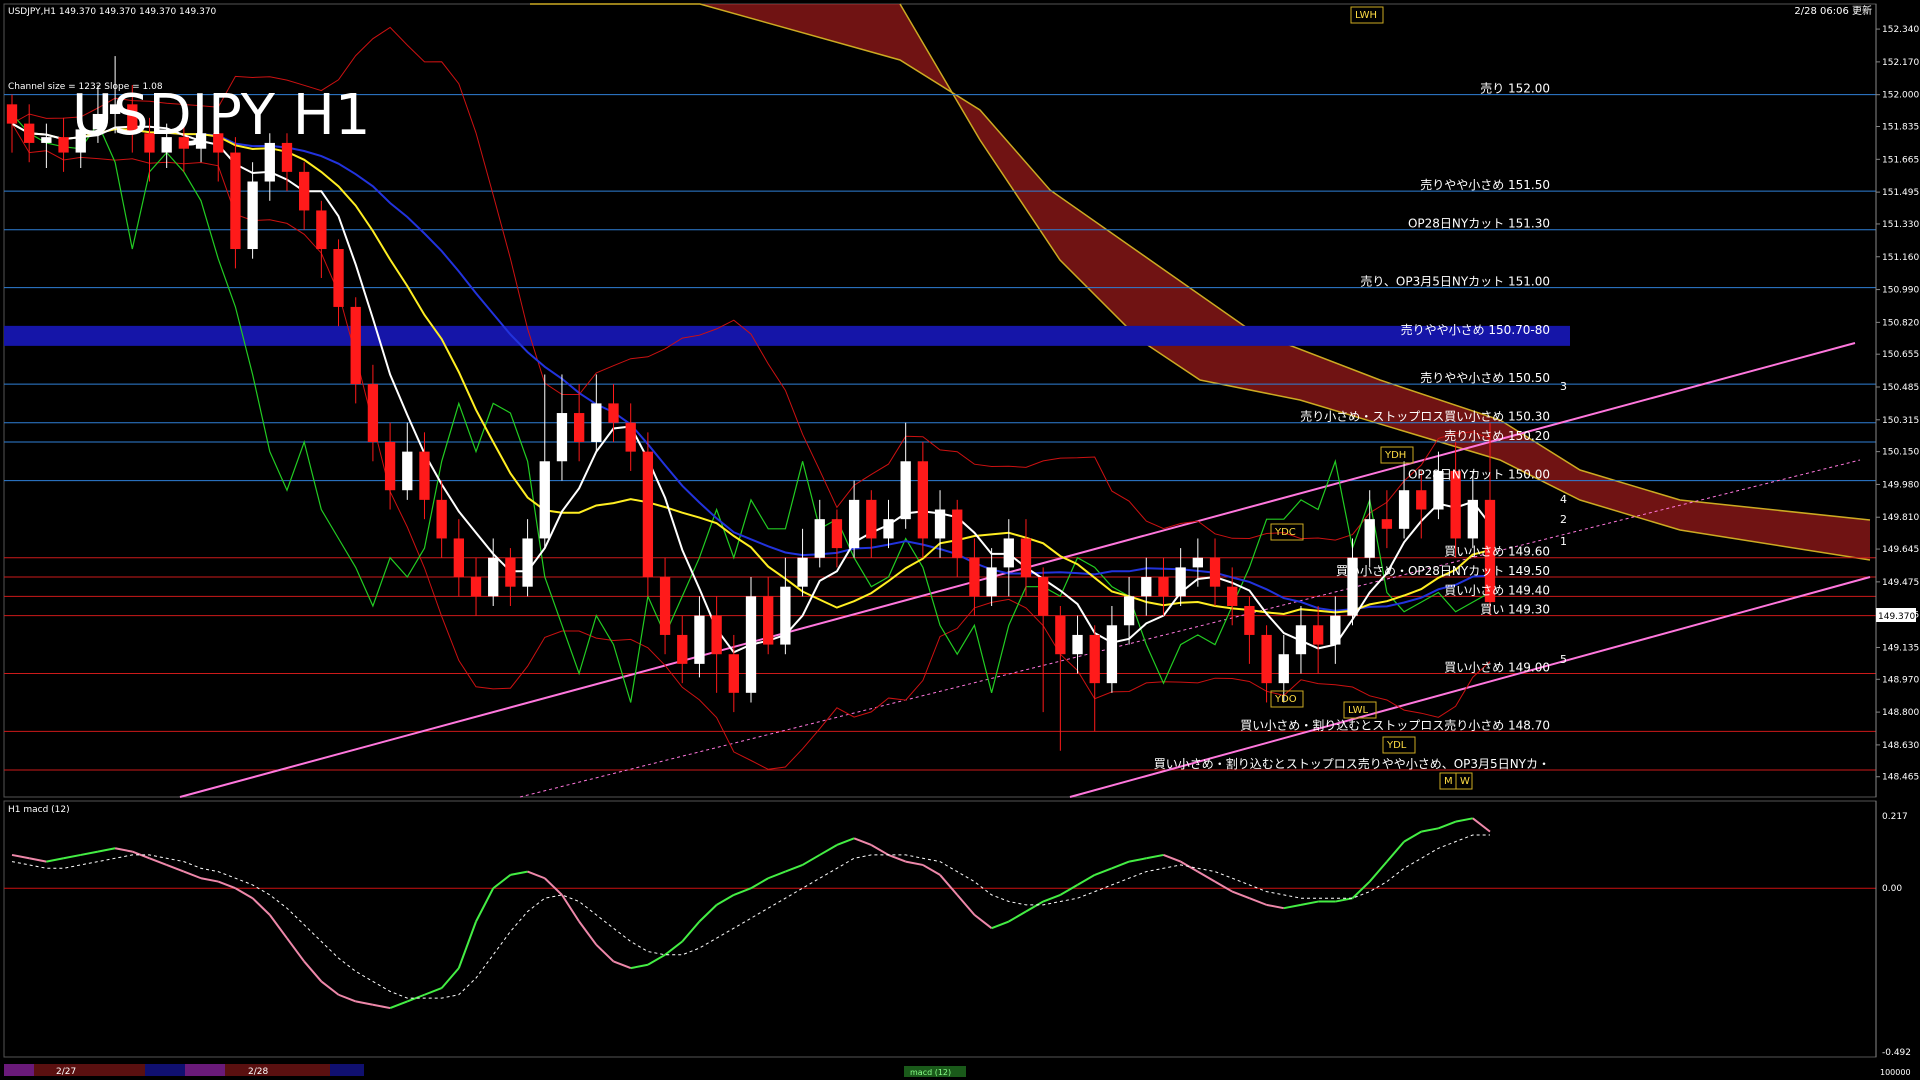  I want to click on price-tick-label-7: 151.160, so click(1900, 258).